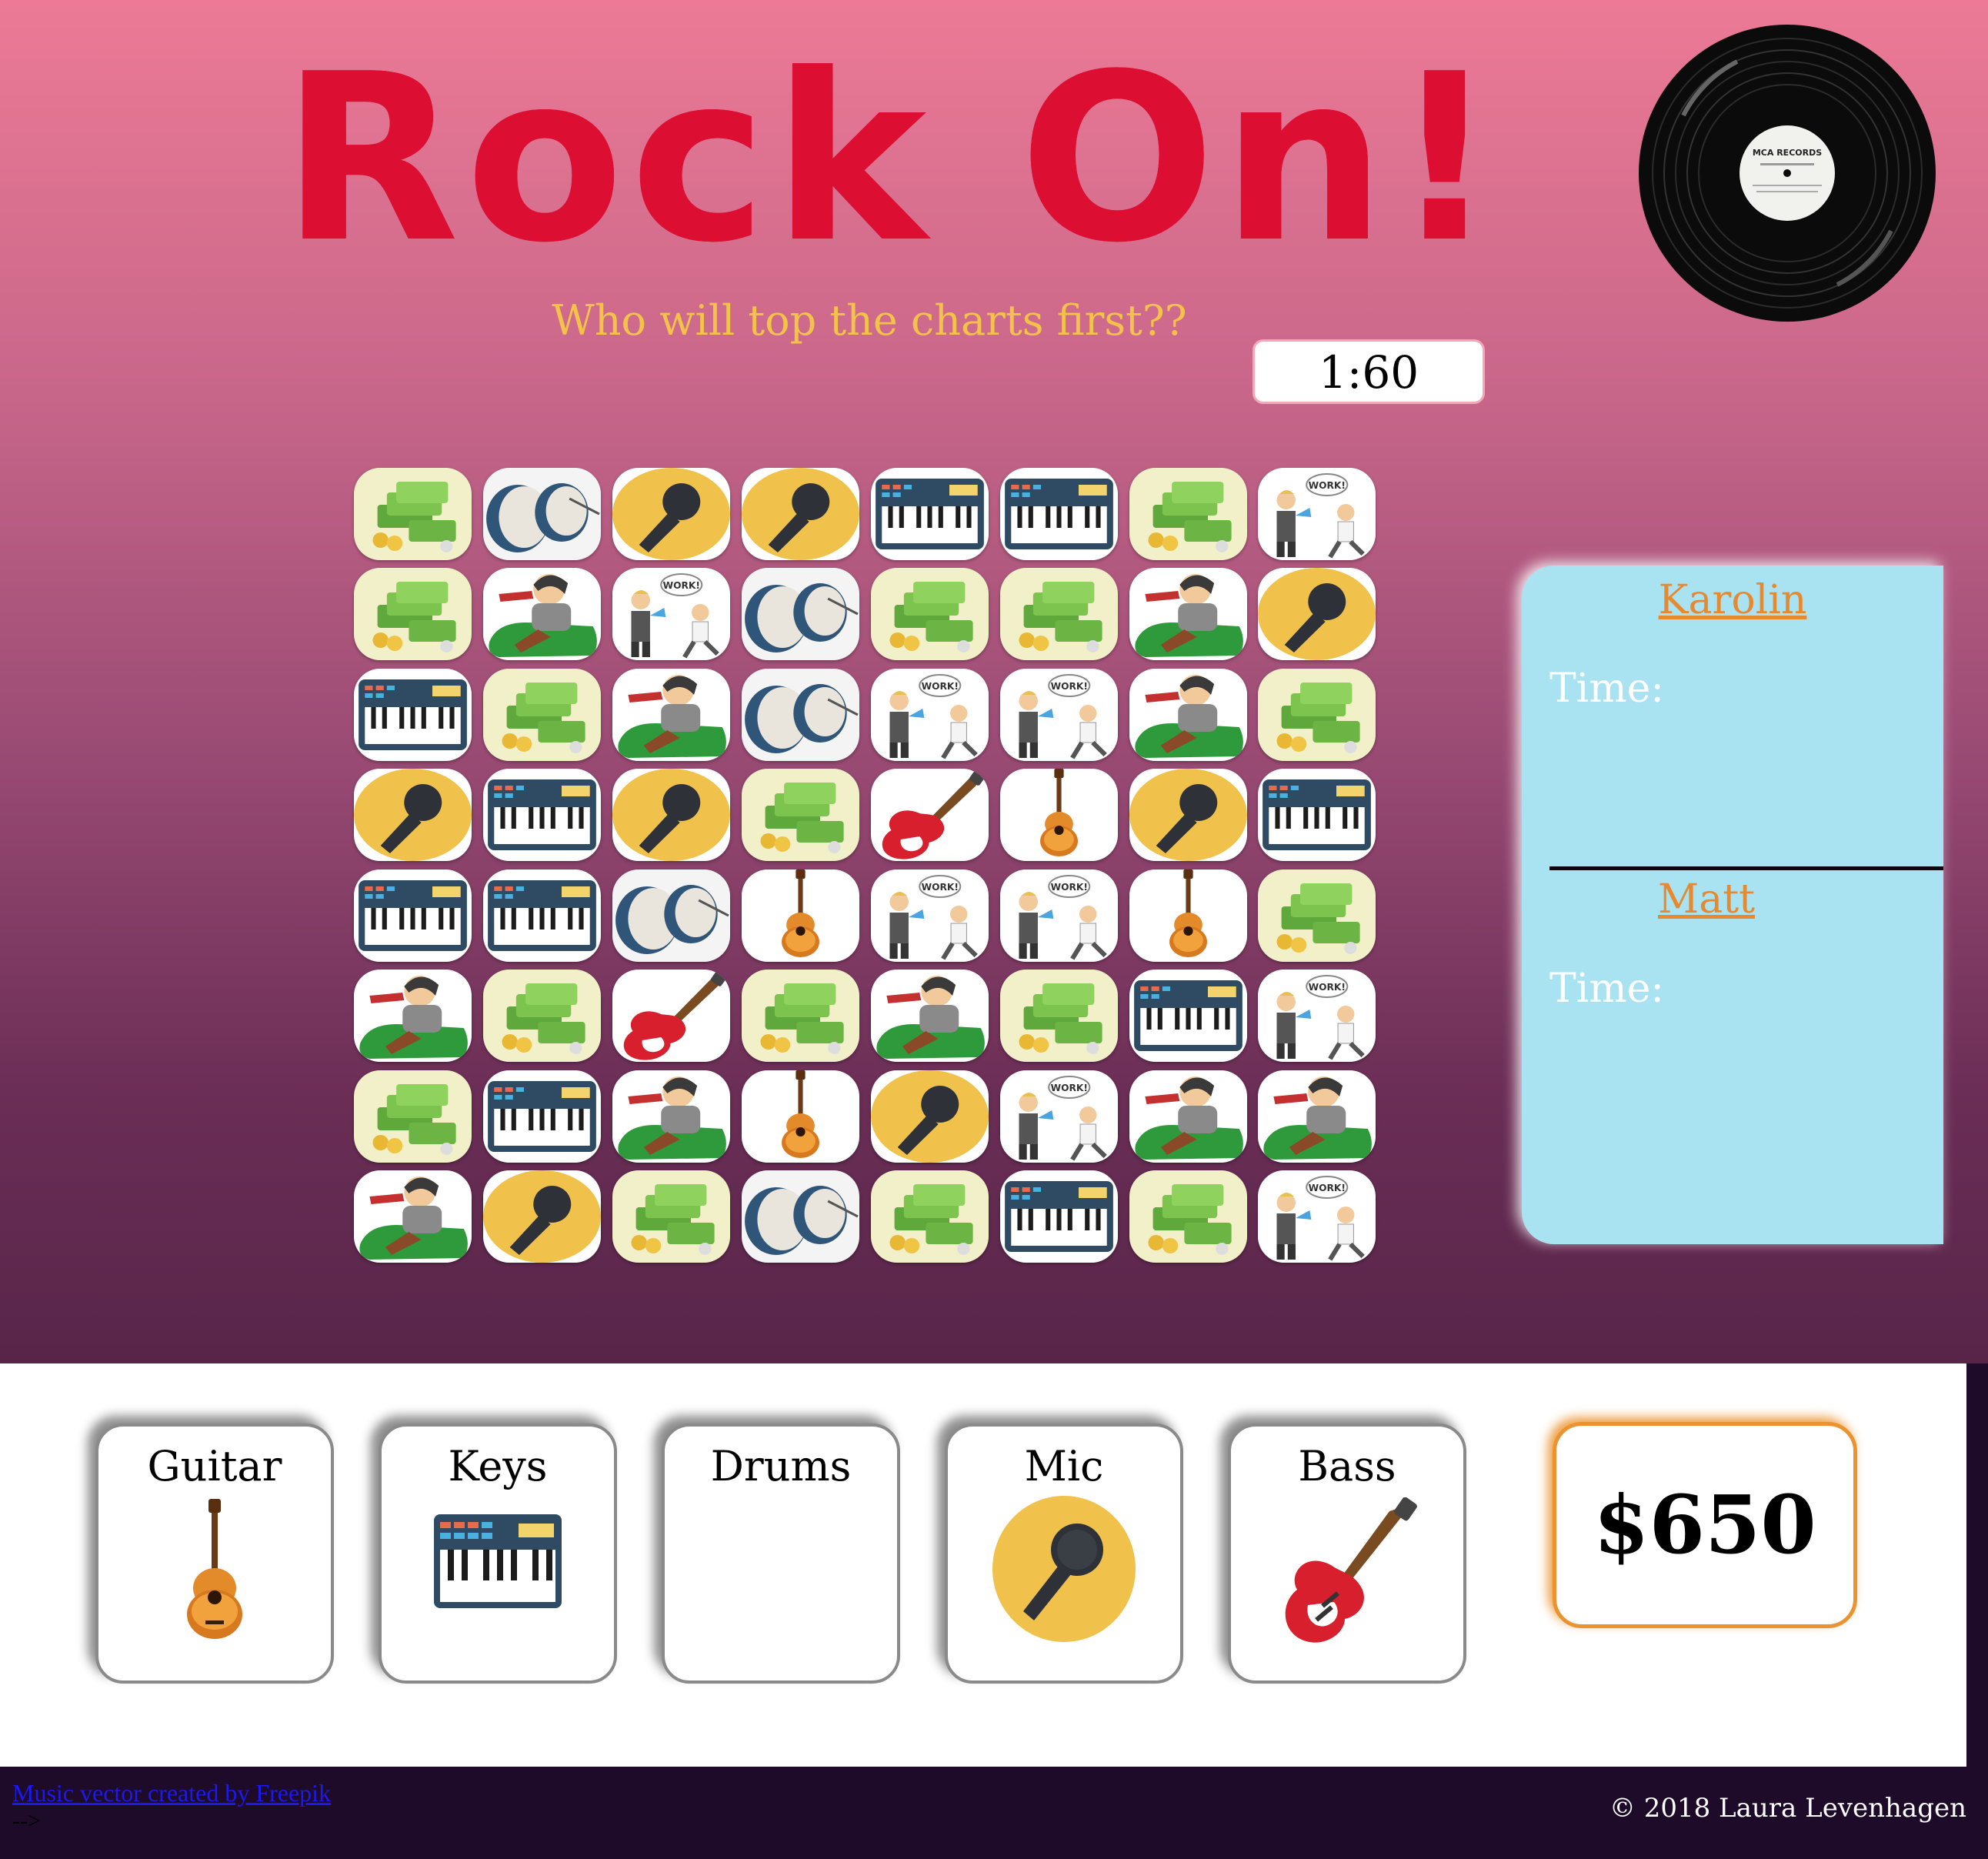  Describe the element at coordinates (171, 1793) in the screenshot. I see `freepik-credit-link: Music vector created by Freepik` at that location.